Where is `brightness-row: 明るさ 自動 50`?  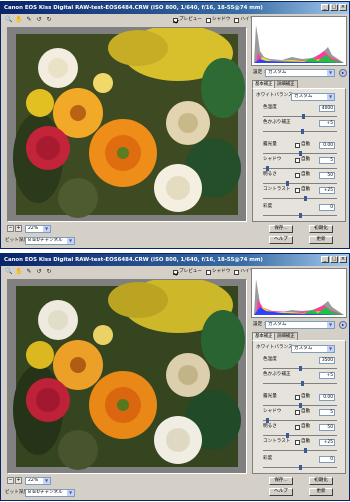
brightness-row: 明るさ 自動 50 is located at coordinates (300, 428).